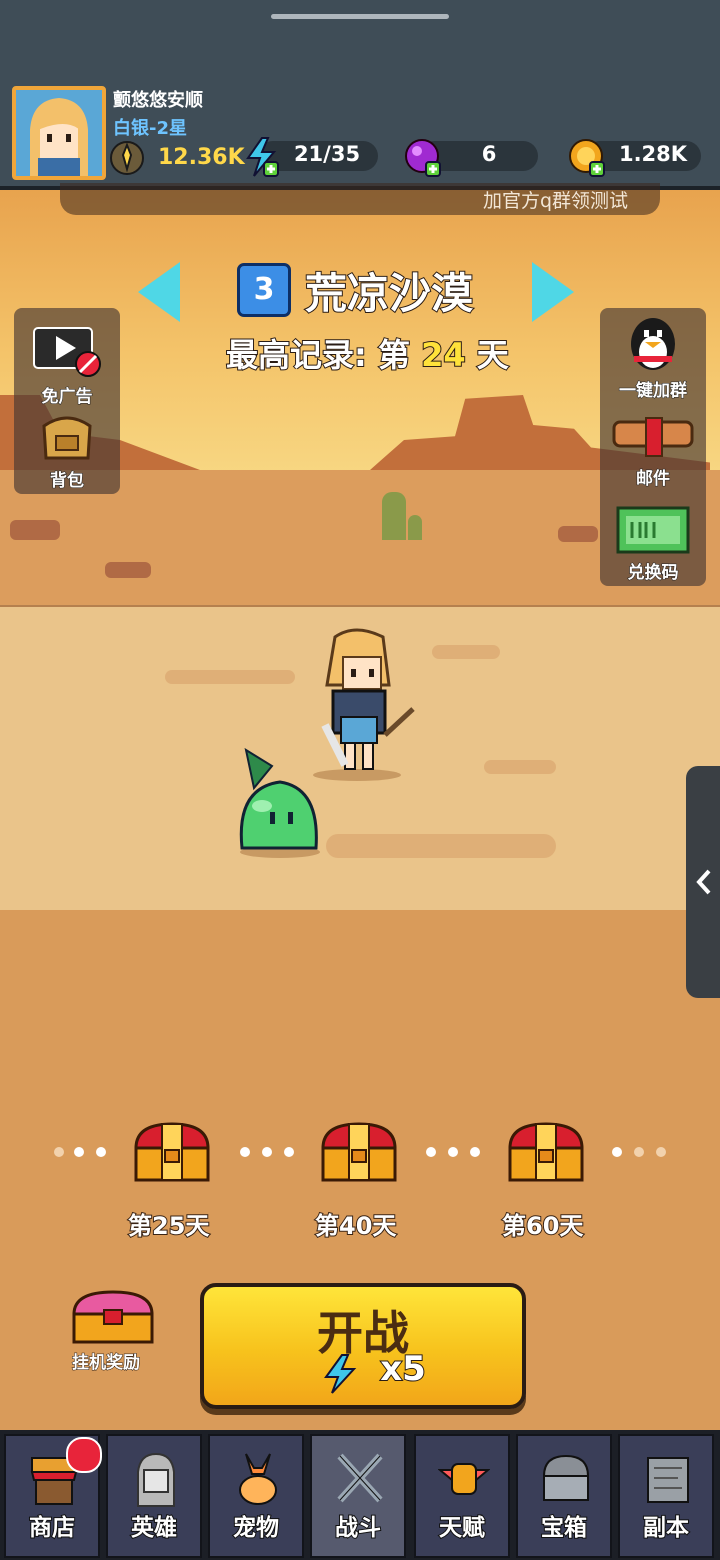 This screenshot has width=720, height=1560. Describe the element at coordinates (394, 516) in the screenshot. I see `cactus` at that location.